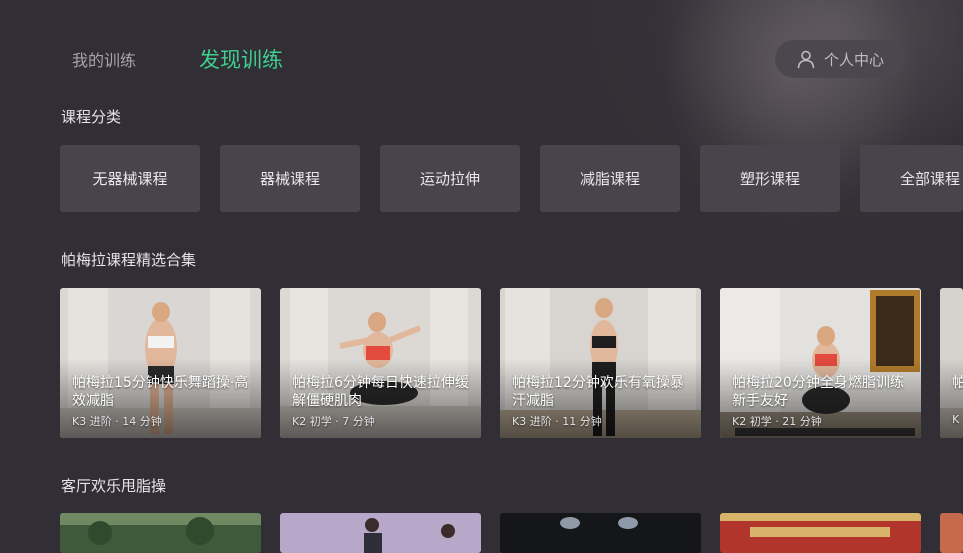 The image size is (963, 553). Describe the element at coordinates (104, 59) in the screenshot. I see `tab-my-training: 我的训练` at that location.